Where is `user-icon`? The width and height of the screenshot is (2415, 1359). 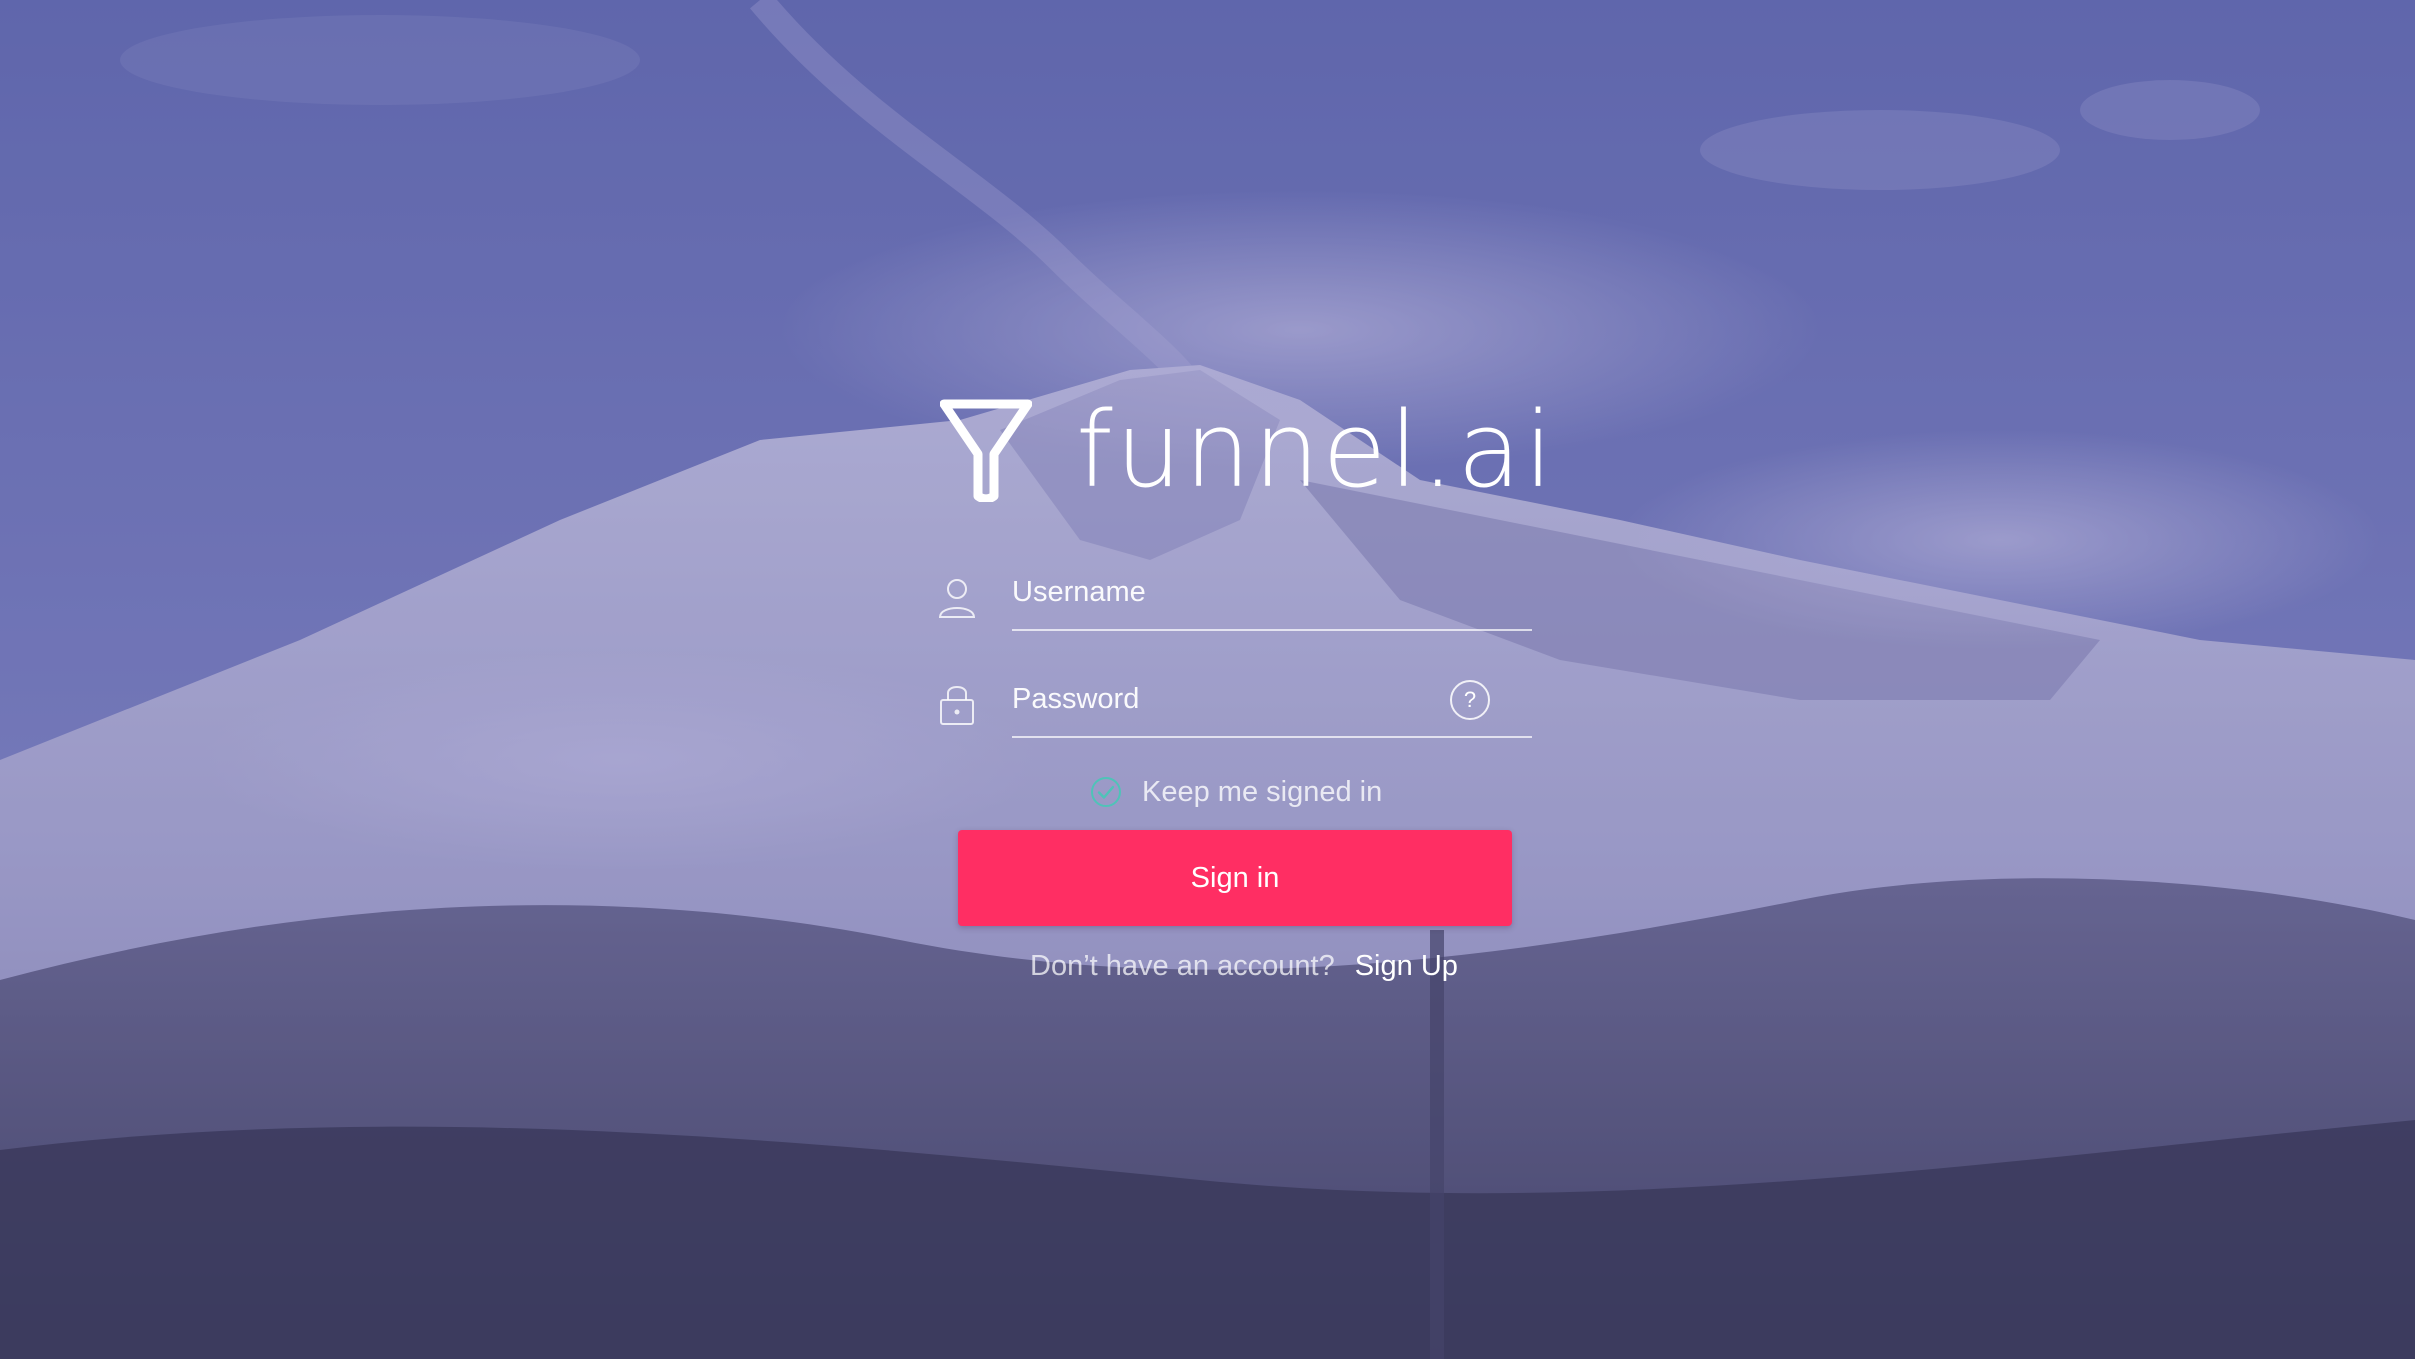
user-icon is located at coordinates (957, 598).